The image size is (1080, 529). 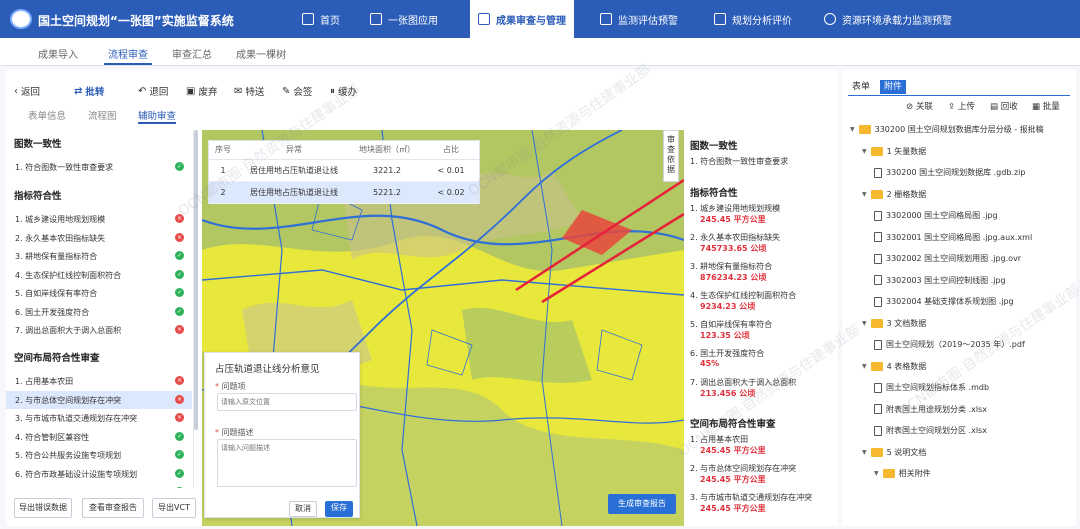 What do you see at coordinates (303, 509) in the screenshot?
I see `cancel-button: 取消` at bounding box center [303, 509].